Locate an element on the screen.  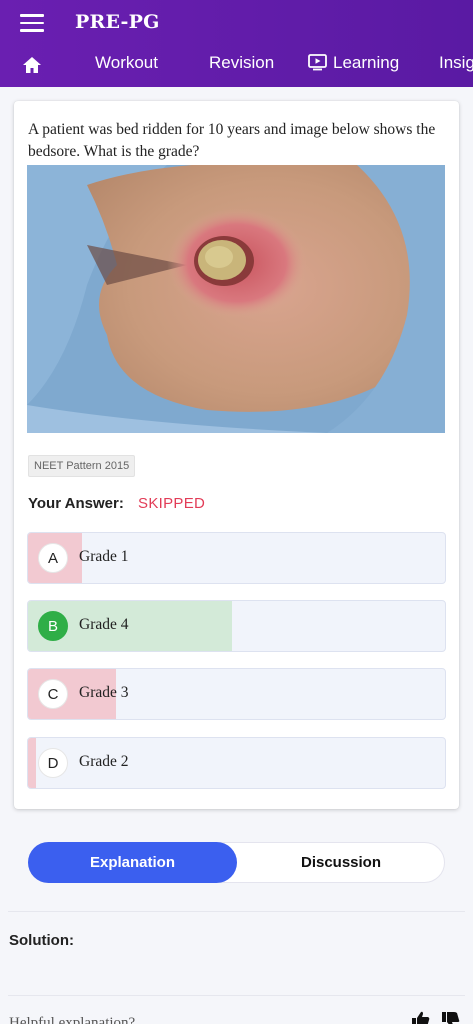
helpful-prompt: Helpful explanation? is located at coordinates (72, 1019).